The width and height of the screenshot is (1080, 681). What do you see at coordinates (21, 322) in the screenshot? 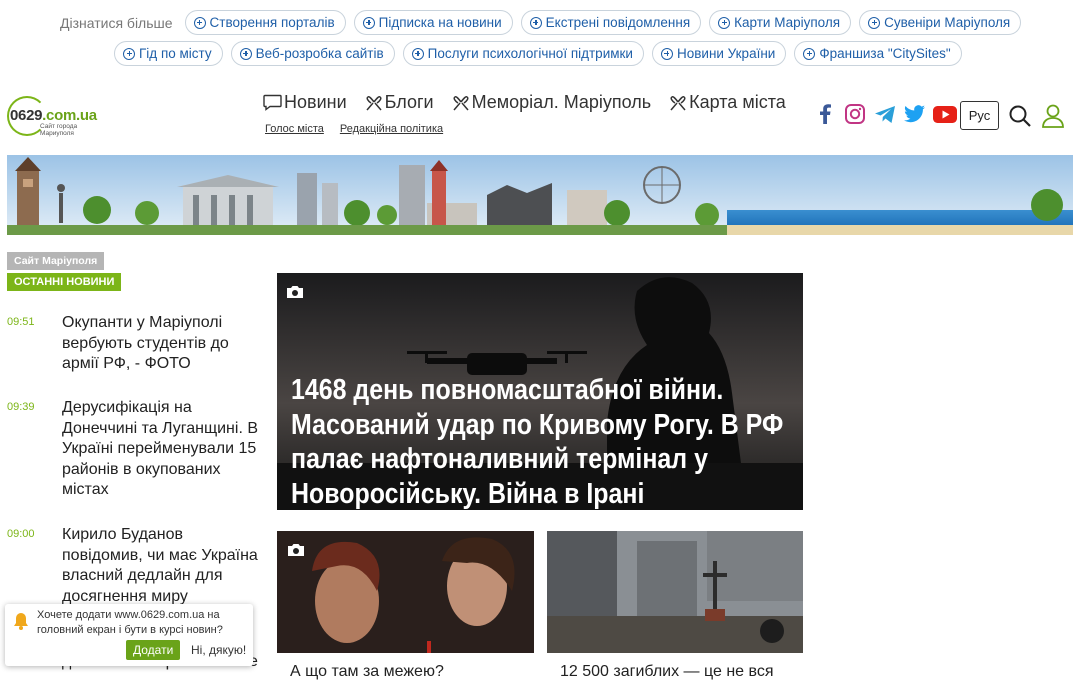
I see `news-time: 09:51` at bounding box center [21, 322].